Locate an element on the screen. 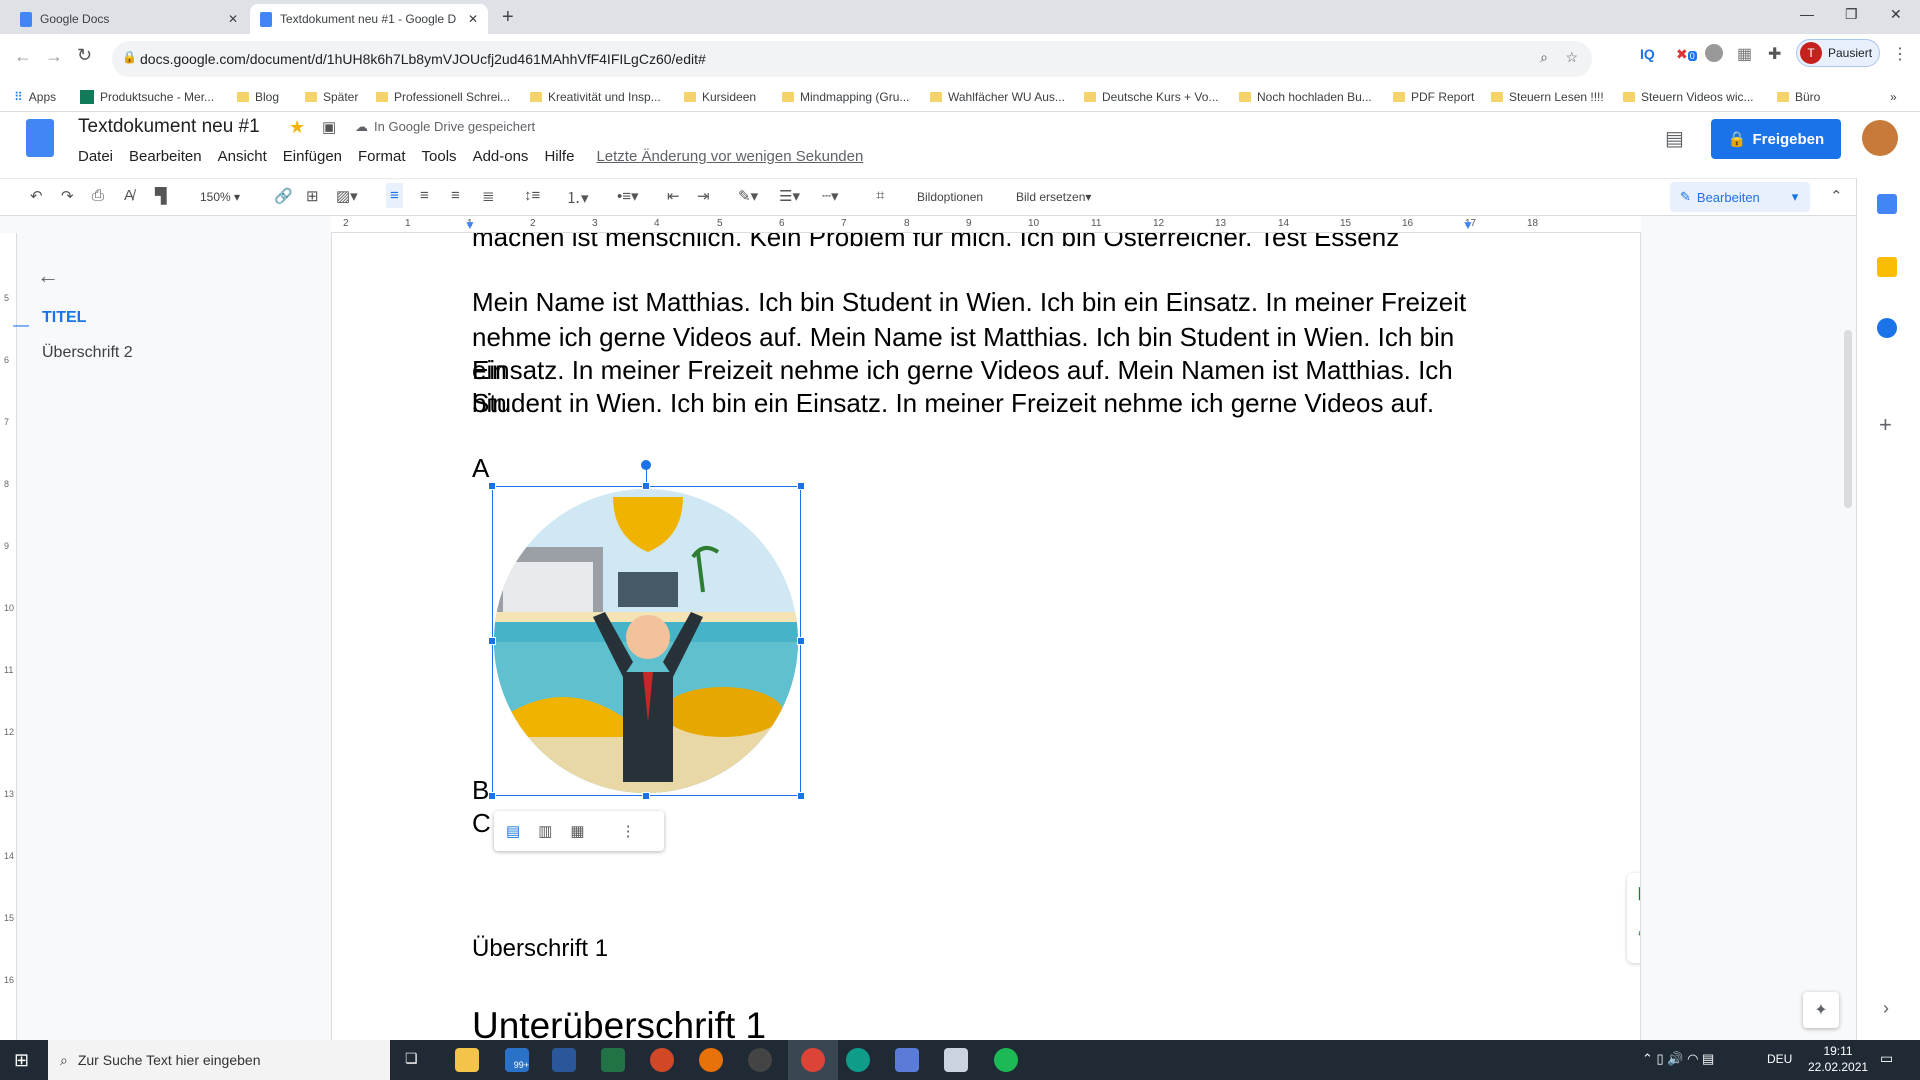 The image size is (1920, 1080). rotate-handle is located at coordinates (646, 465).